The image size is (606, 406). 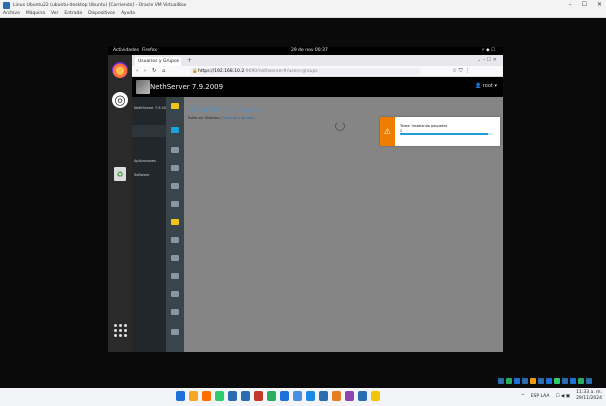 I want to click on home-icon: ⌂, so click(x=164, y=71).